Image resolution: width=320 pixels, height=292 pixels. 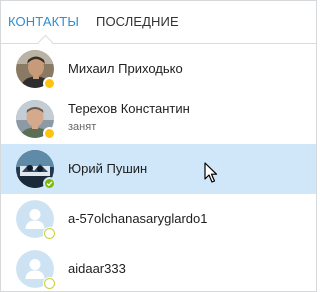 What do you see at coordinates (125, 68) in the screenshot?
I see `contact-name: Михаил Приходько` at bounding box center [125, 68].